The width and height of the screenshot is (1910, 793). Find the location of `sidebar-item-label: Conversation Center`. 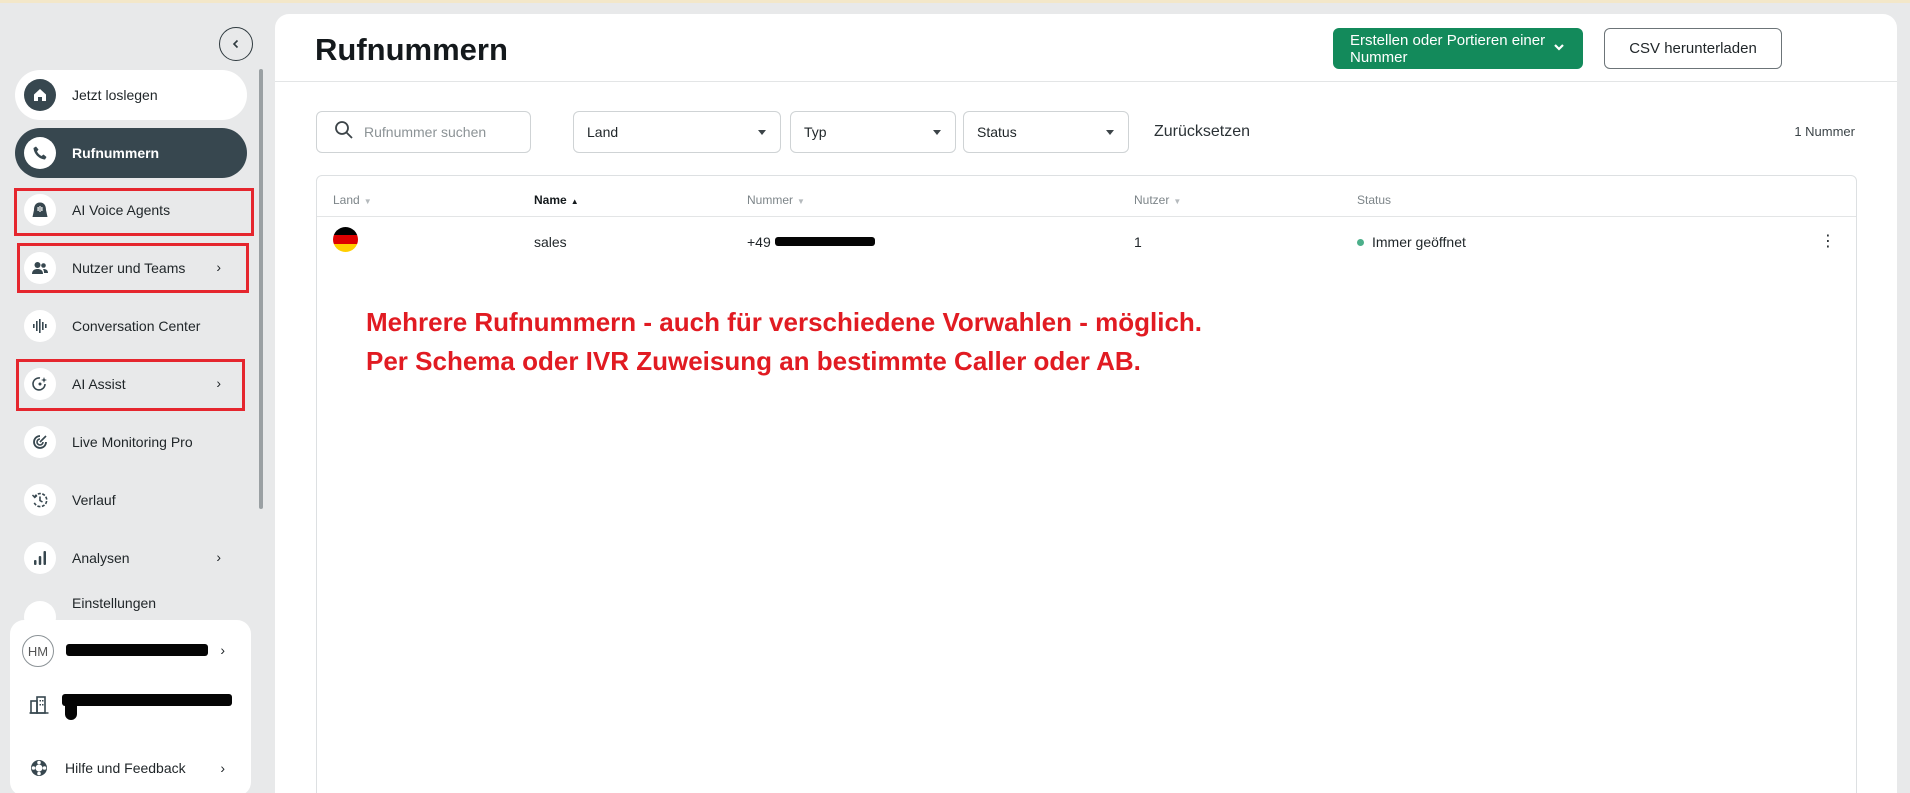

sidebar-item-label: Conversation Center is located at coordinates (136, 326).